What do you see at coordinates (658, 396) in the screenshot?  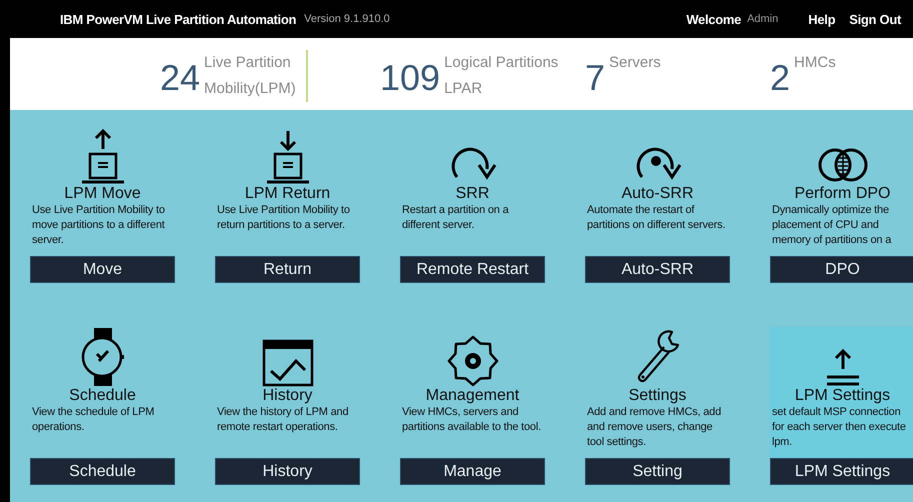 I see `card-title: Settings` at bounding box center [658, 396].